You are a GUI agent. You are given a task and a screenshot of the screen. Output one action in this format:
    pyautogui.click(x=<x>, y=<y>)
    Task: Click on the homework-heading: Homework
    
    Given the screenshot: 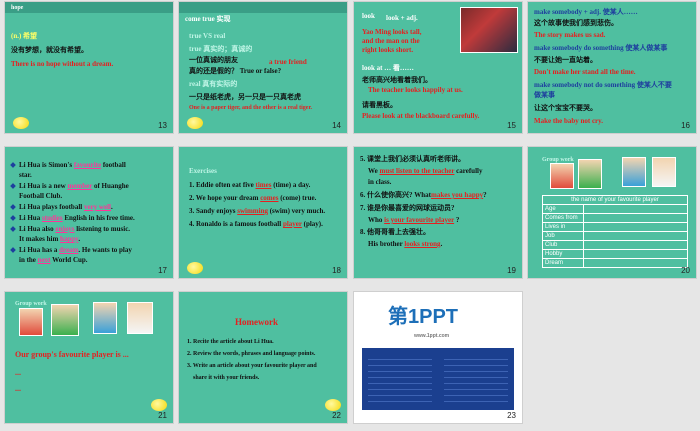 What is the action you would take?
    pyautogui.click(x=256, y=322)
    